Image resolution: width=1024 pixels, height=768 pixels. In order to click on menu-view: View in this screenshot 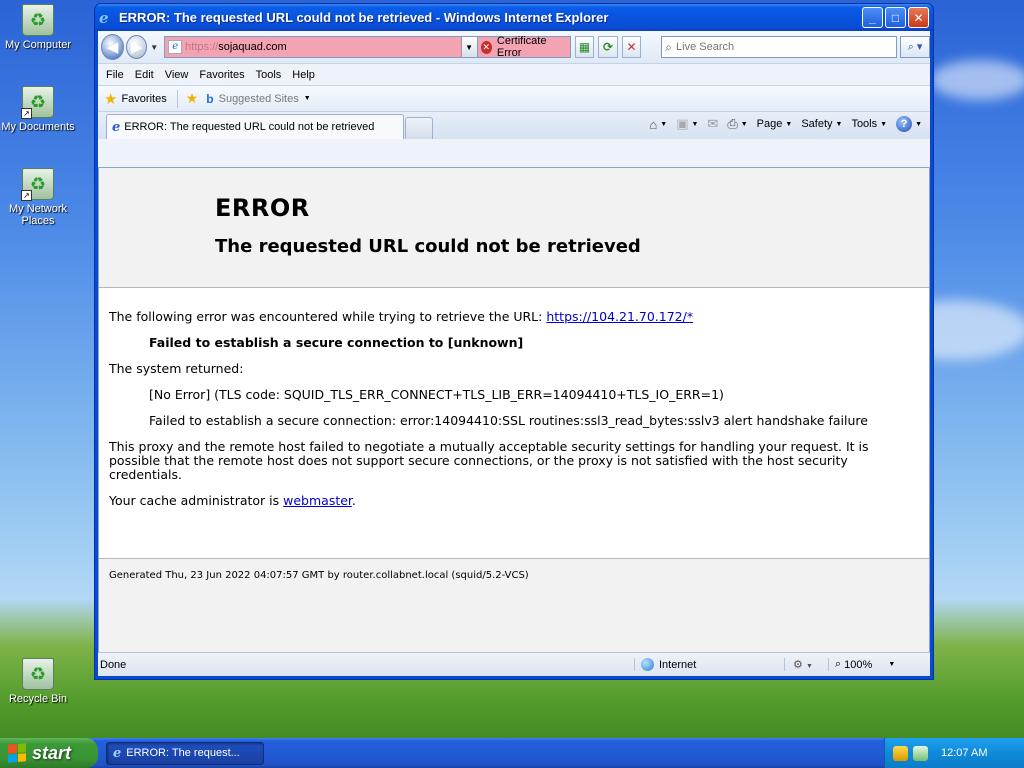, I will do `click(178, 75)`.